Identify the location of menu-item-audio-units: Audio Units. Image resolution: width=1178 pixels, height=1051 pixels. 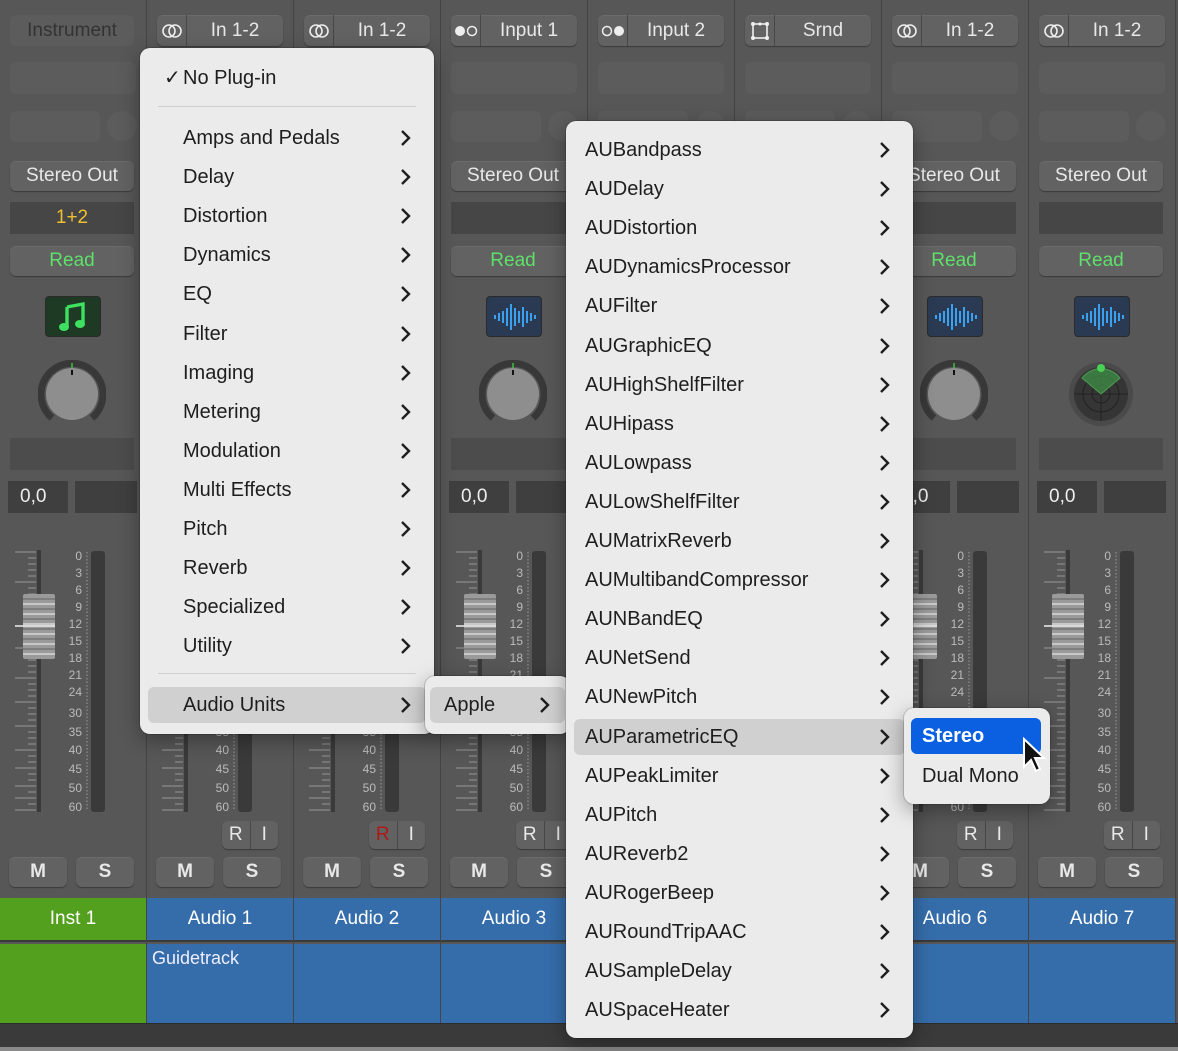
(287, 705).